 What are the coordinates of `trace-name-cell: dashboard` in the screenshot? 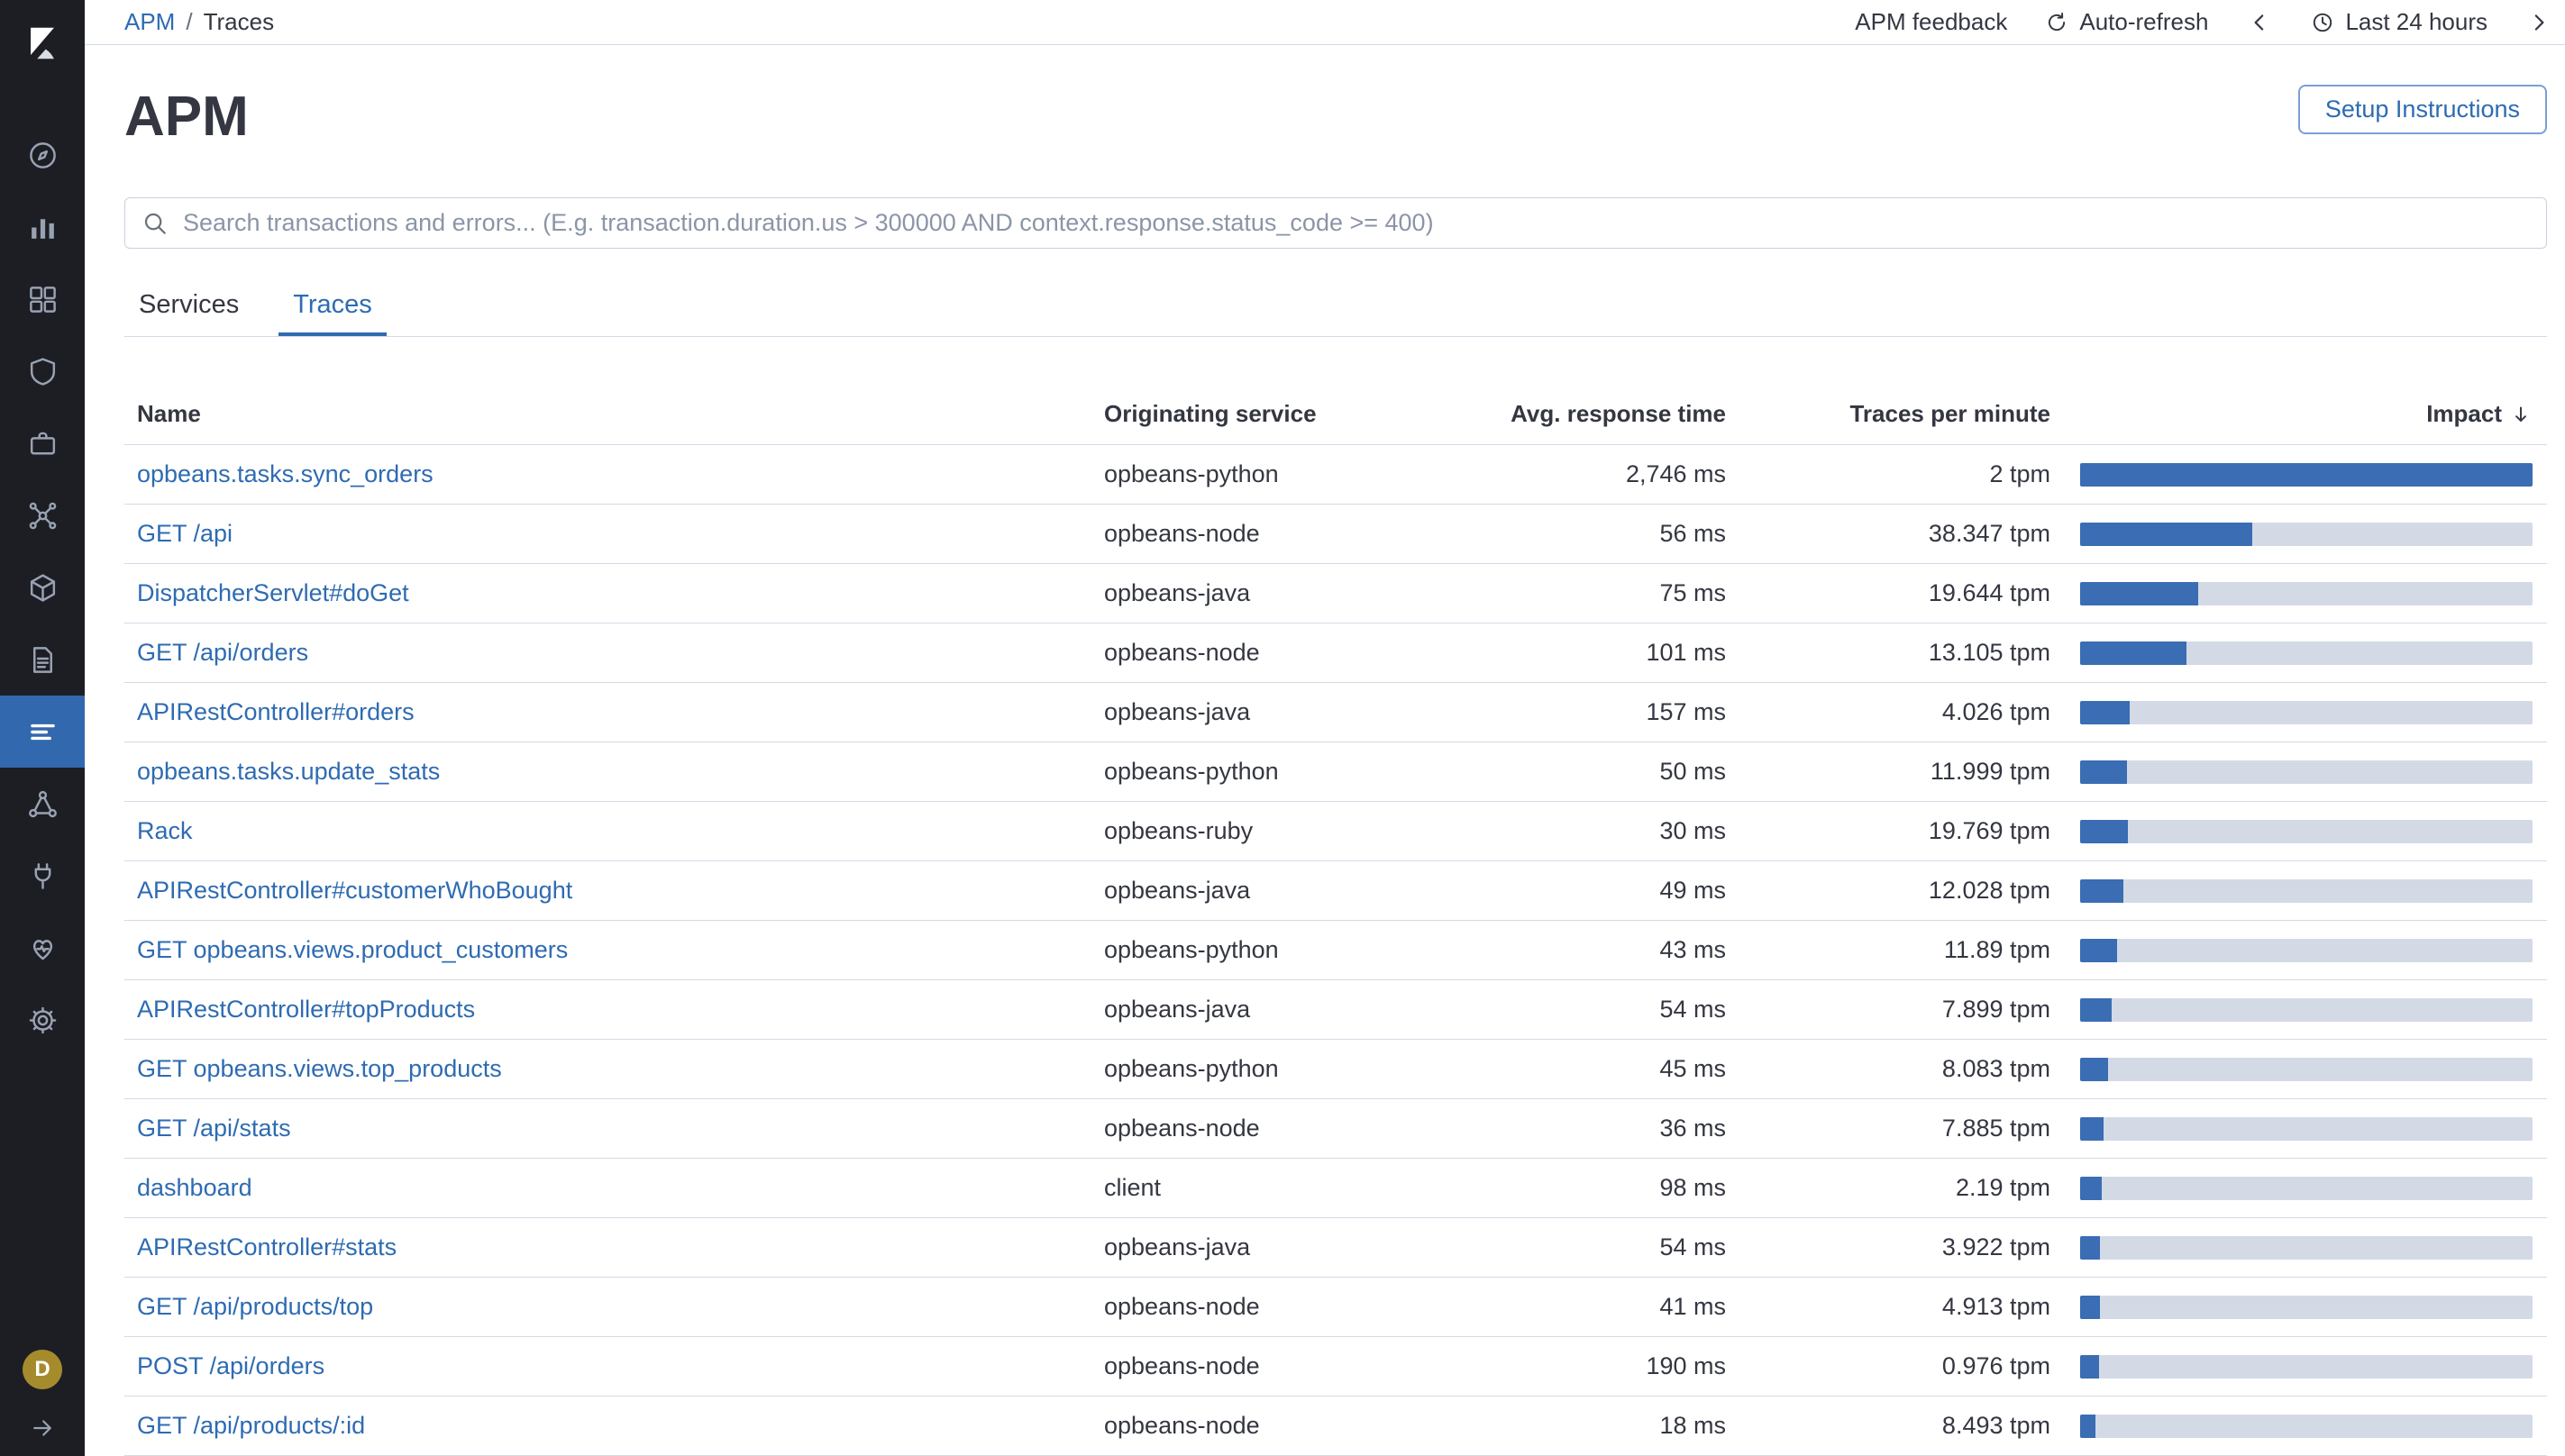 It's located at (614, 1188).